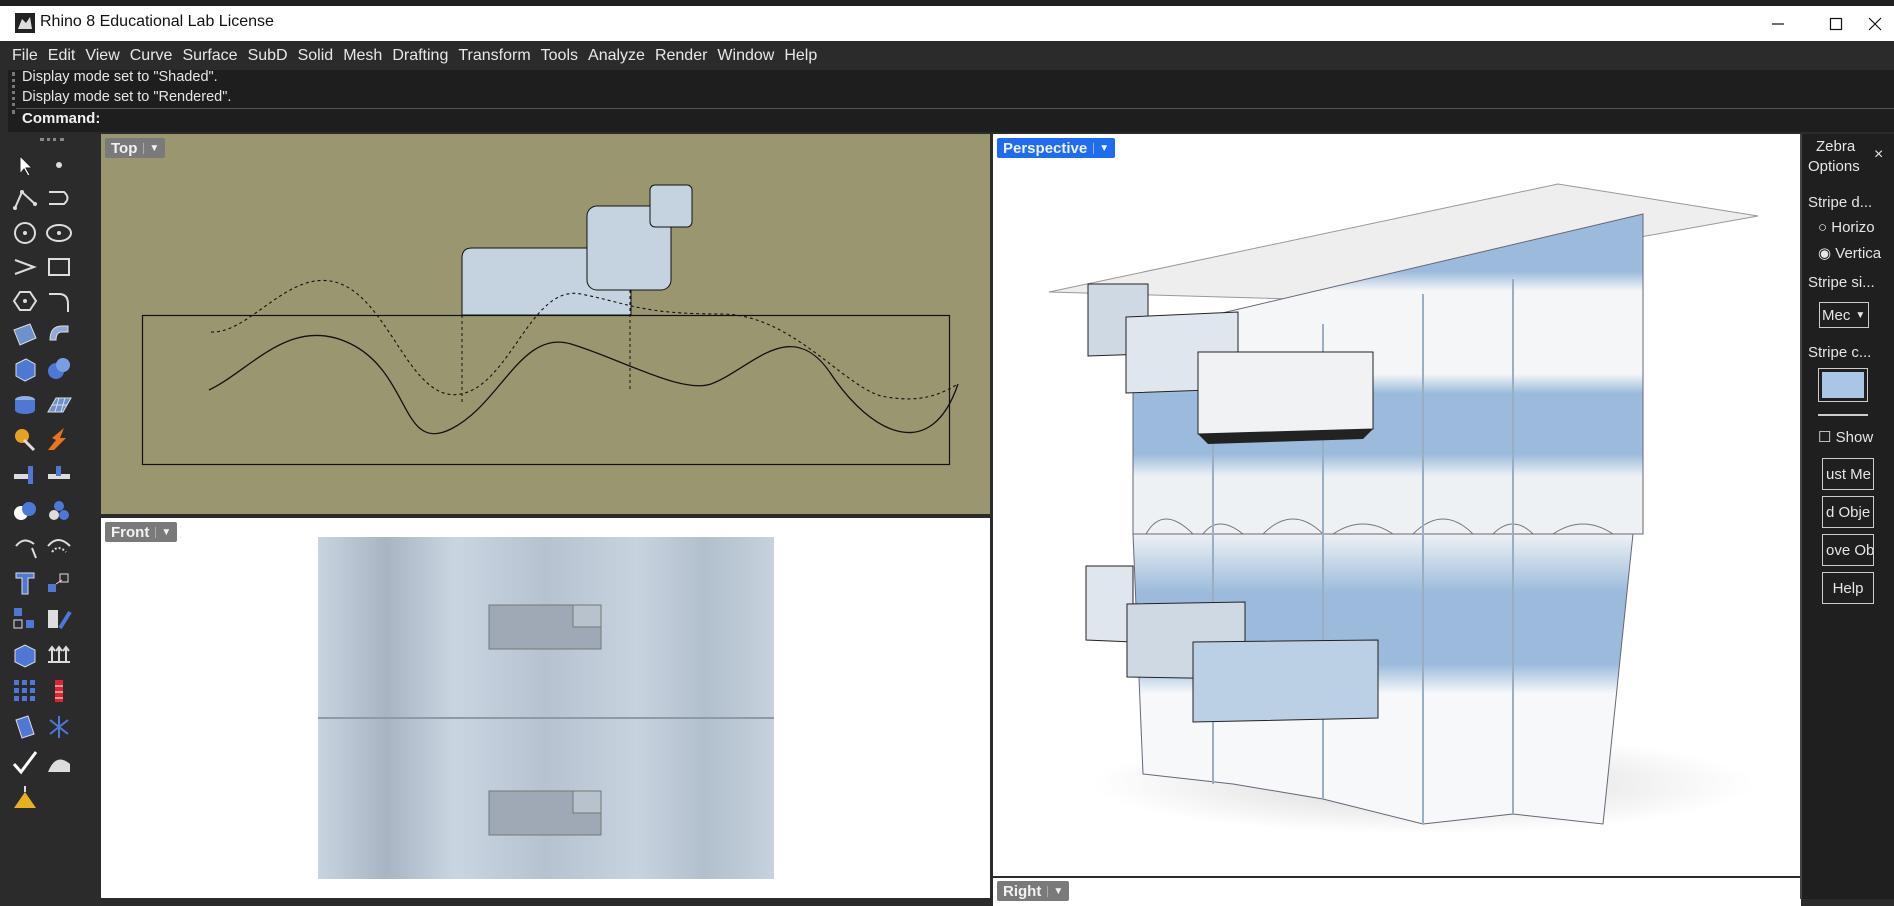  I want to click on adjust-mesh-button: ust Me, so click(1848, 474).